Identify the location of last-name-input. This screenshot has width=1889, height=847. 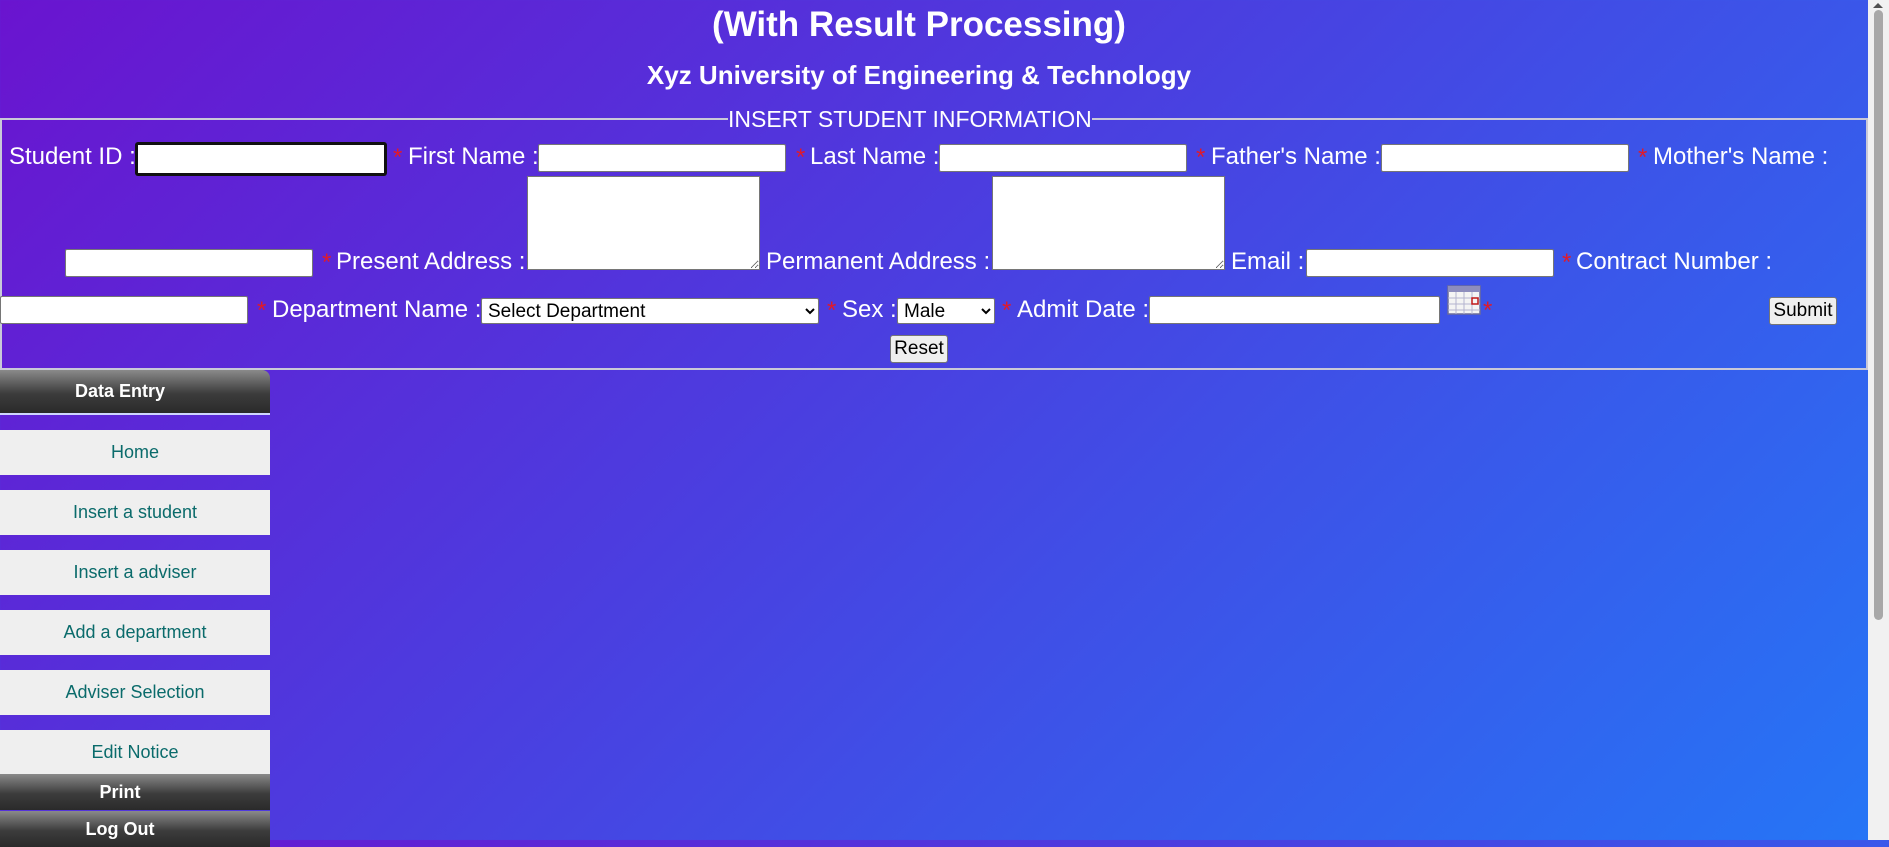
(1063, 158).